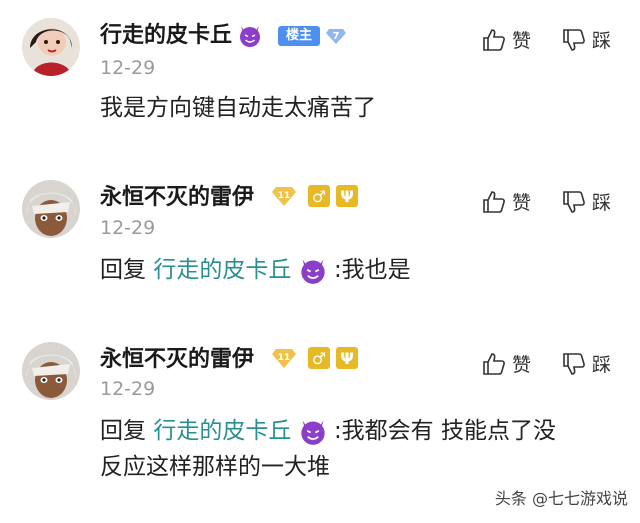 The height and width of the screenshot is (523, 640). Describe the element at coordinates (166, 36) in the screenshot. I see `username: 行走的皮卡丘` at that location.